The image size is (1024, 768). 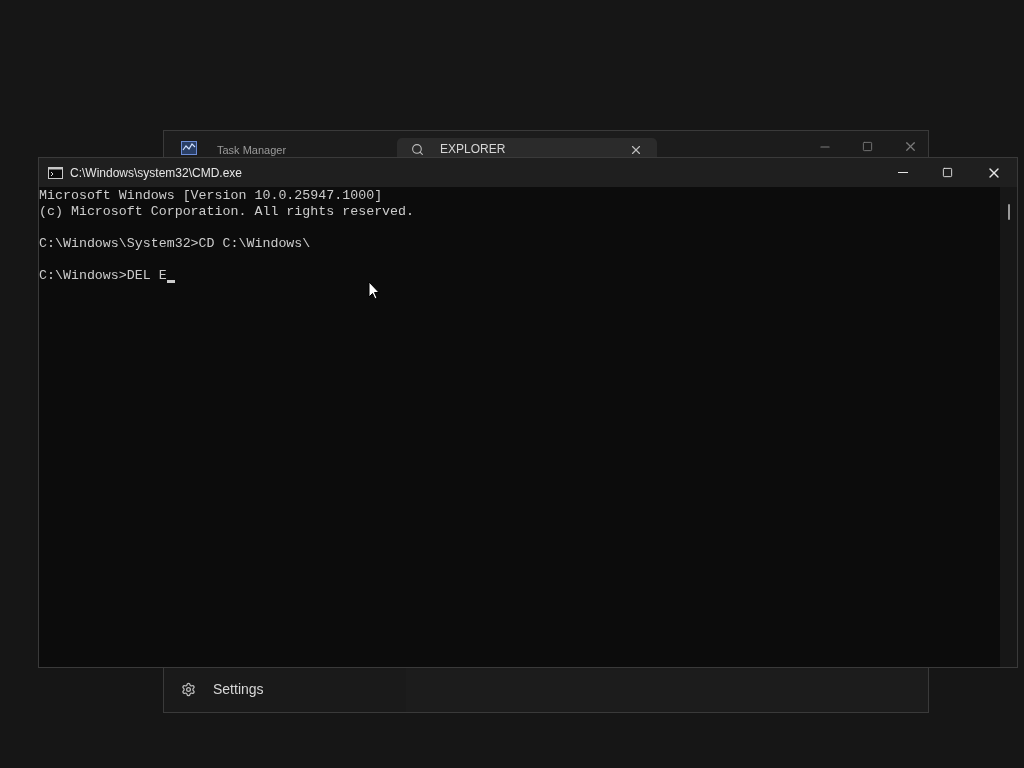 I want to click on console-line: (c) Microsoft Corporation. All rights reserved., so click(x=227, y=212).